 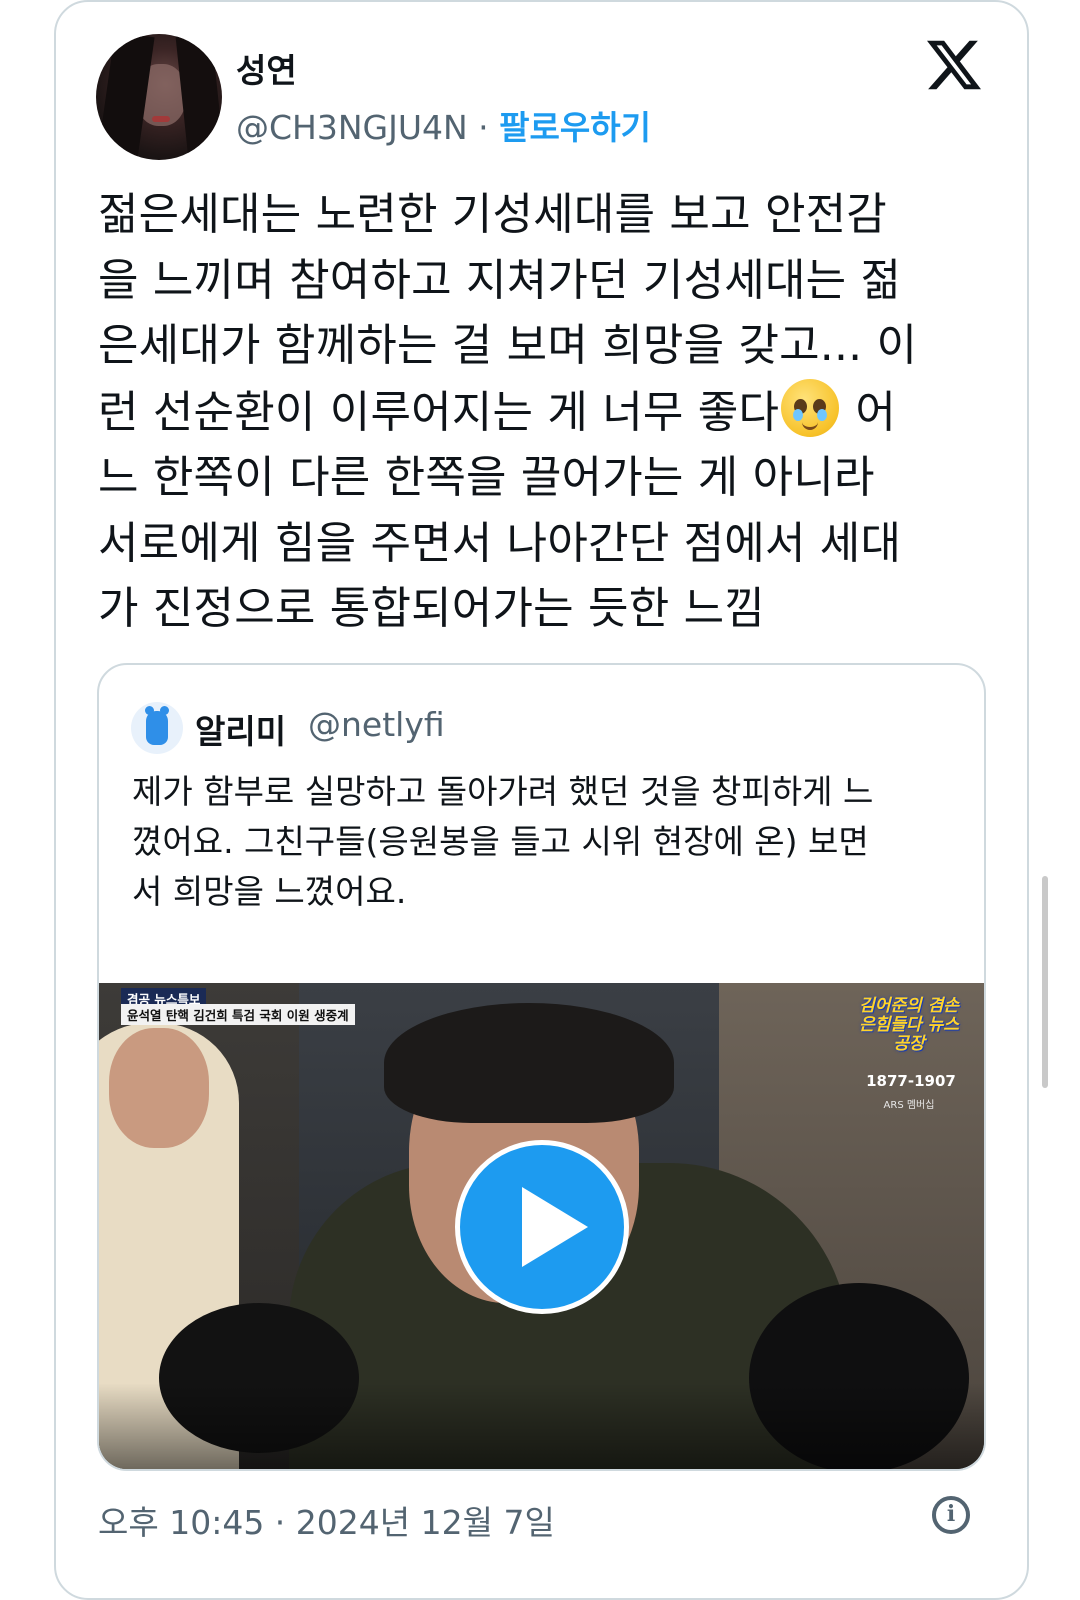 I want to click on scrollbar, so click(x=1045, y=982).